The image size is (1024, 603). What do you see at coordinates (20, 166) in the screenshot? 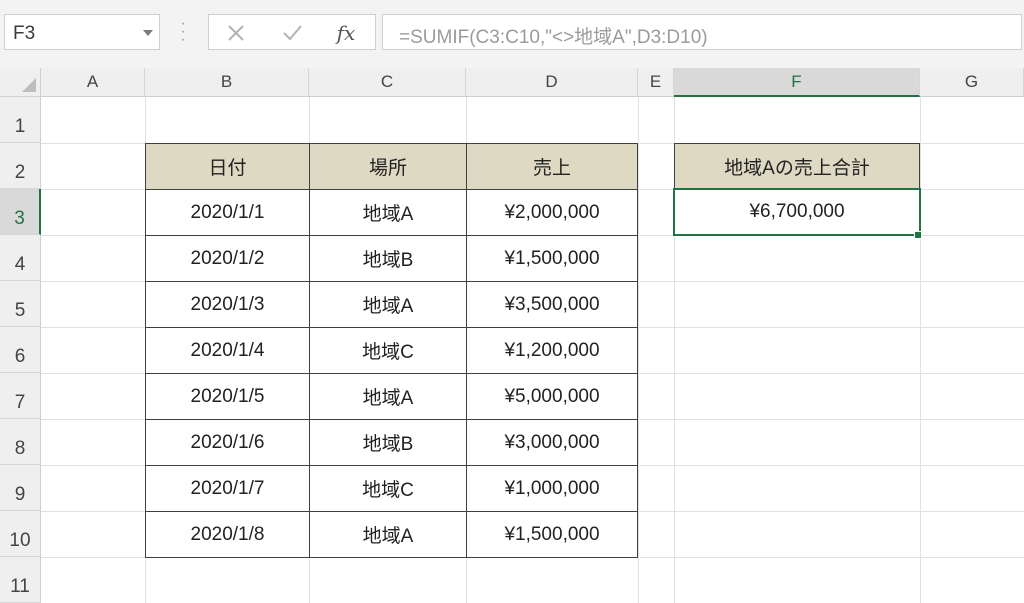
I see `row-header-2: 2` at bounding box center [20, 166].